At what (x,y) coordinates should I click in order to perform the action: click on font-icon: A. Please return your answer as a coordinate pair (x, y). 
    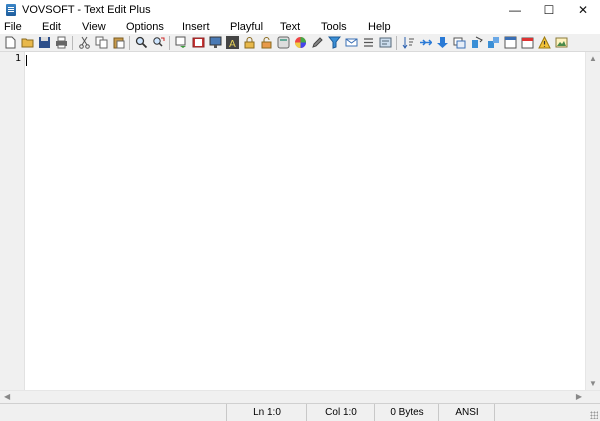
    Looking at the image, I should click on (232, 43).